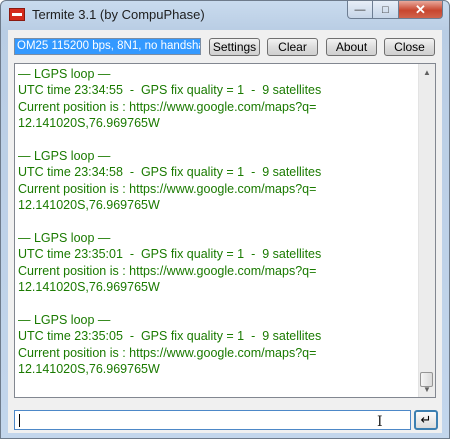  I want to click on minimize-button: —, so click(360, 10).